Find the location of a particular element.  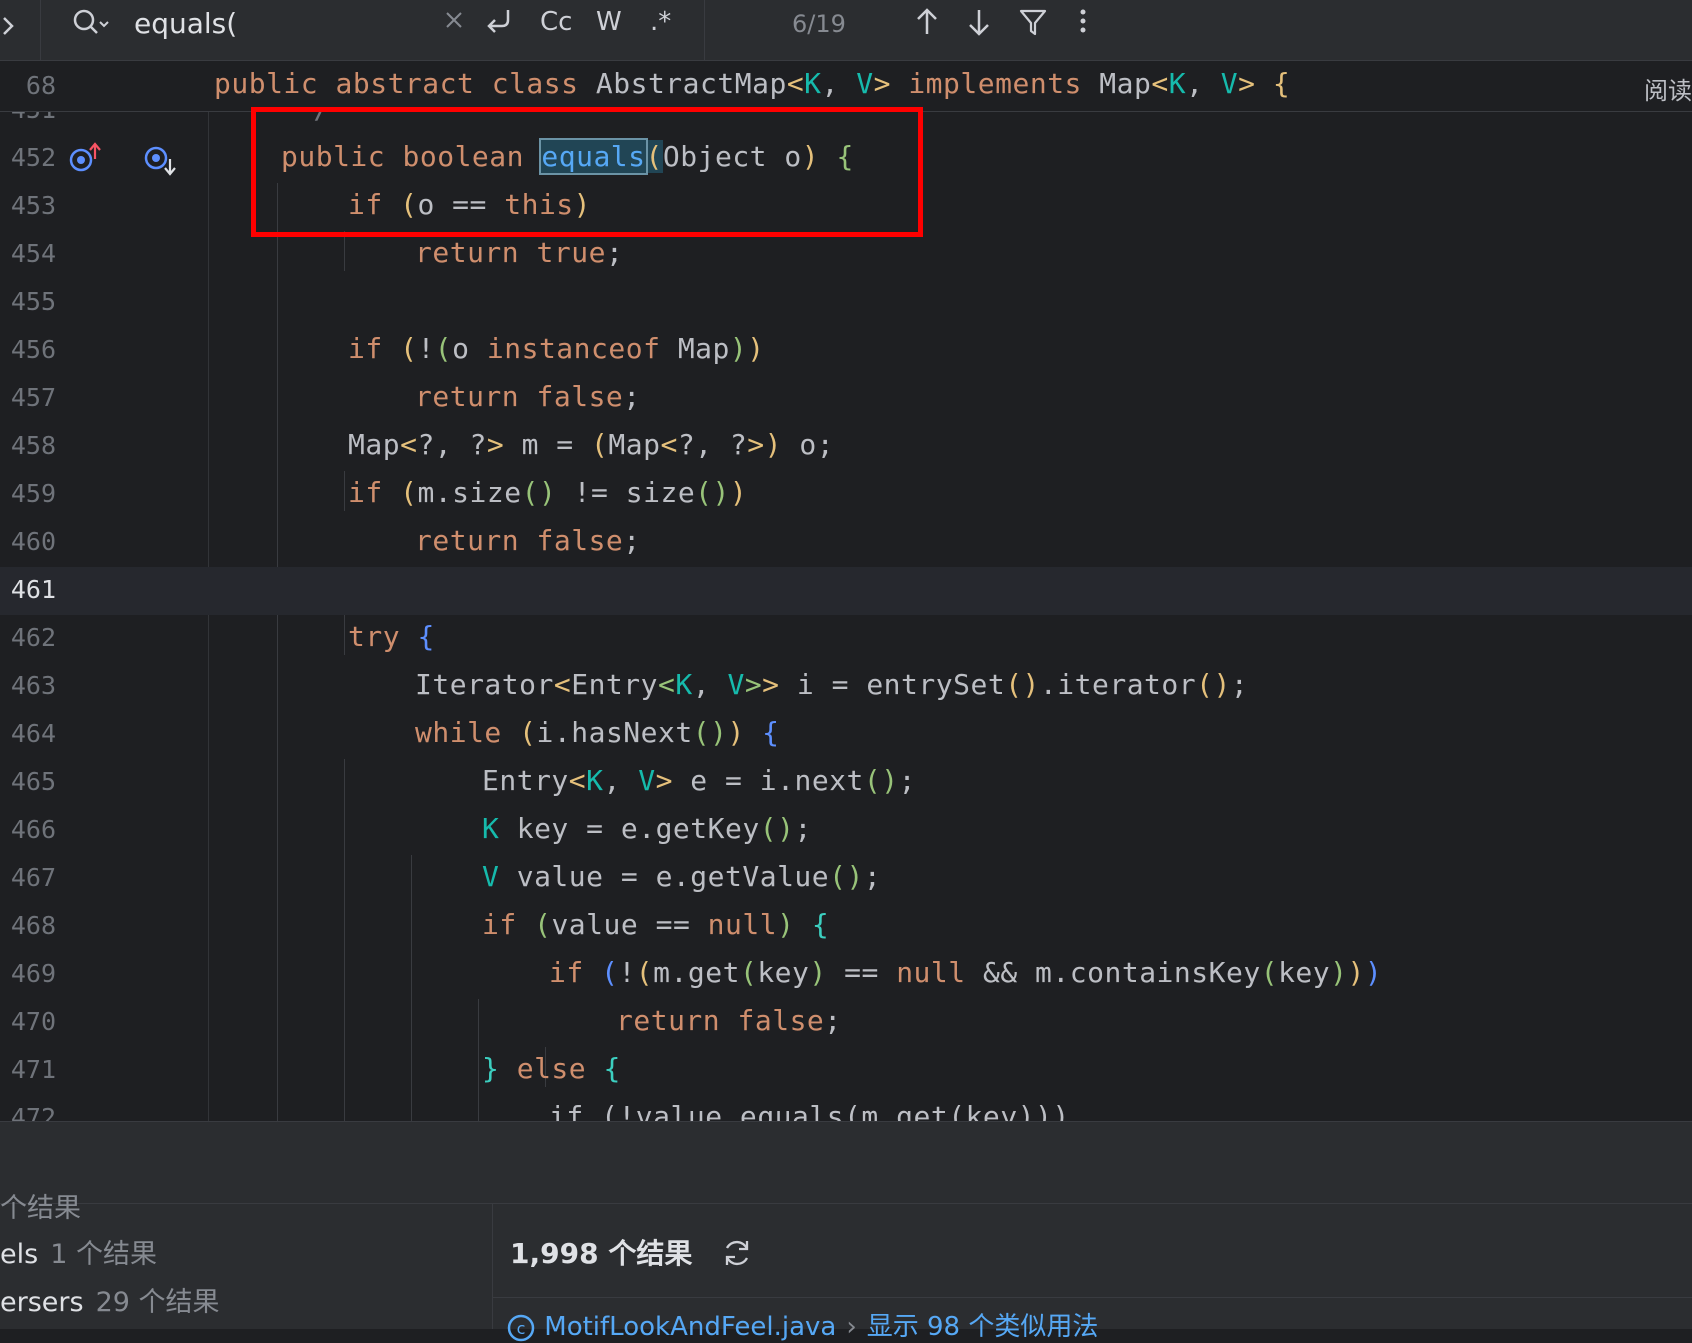

next-occurrence-arrow-down-icon is located at coordinates (979, 24).